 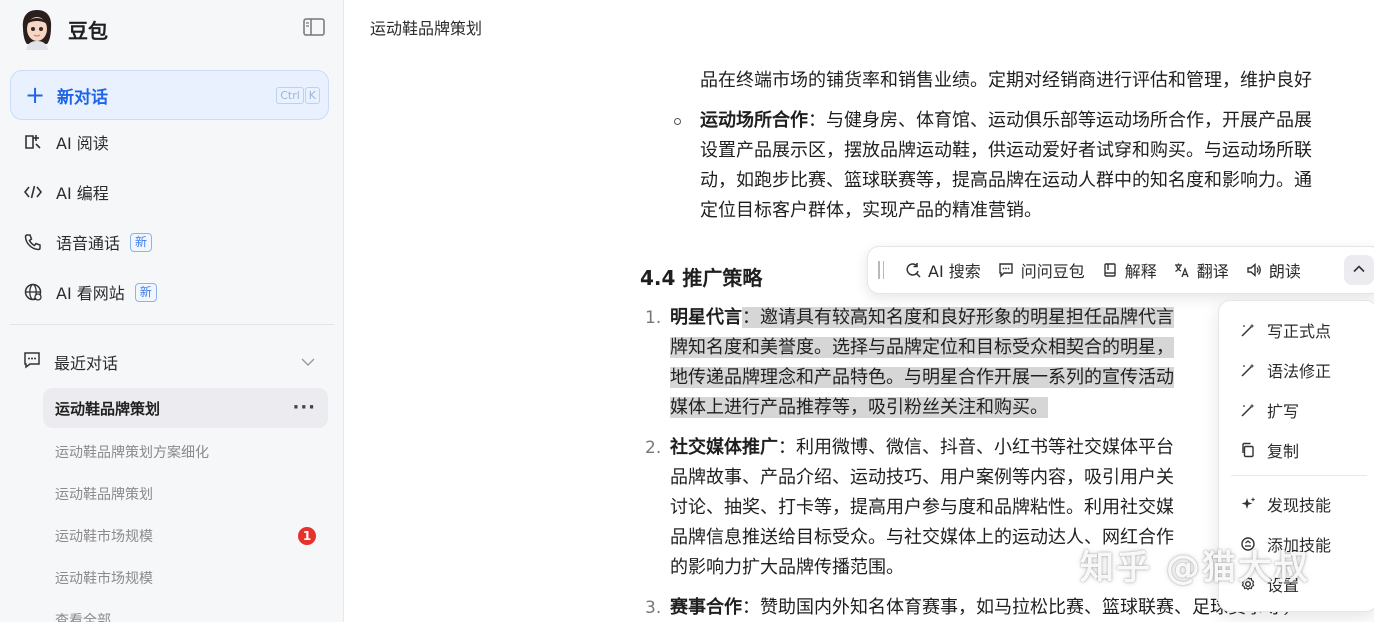 What do you see at coordinates (754, 120) in the screenshot?
I see `term-label: 运动场所合作` at bounding box center [754, 120].